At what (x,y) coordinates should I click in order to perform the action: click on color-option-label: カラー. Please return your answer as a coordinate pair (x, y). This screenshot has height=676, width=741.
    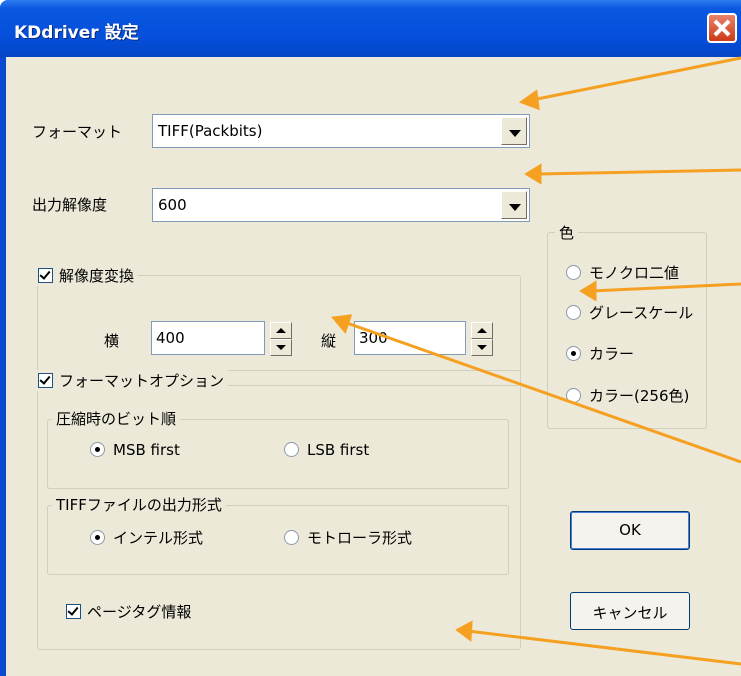
    Looking at the image, I should click on (612, 354).